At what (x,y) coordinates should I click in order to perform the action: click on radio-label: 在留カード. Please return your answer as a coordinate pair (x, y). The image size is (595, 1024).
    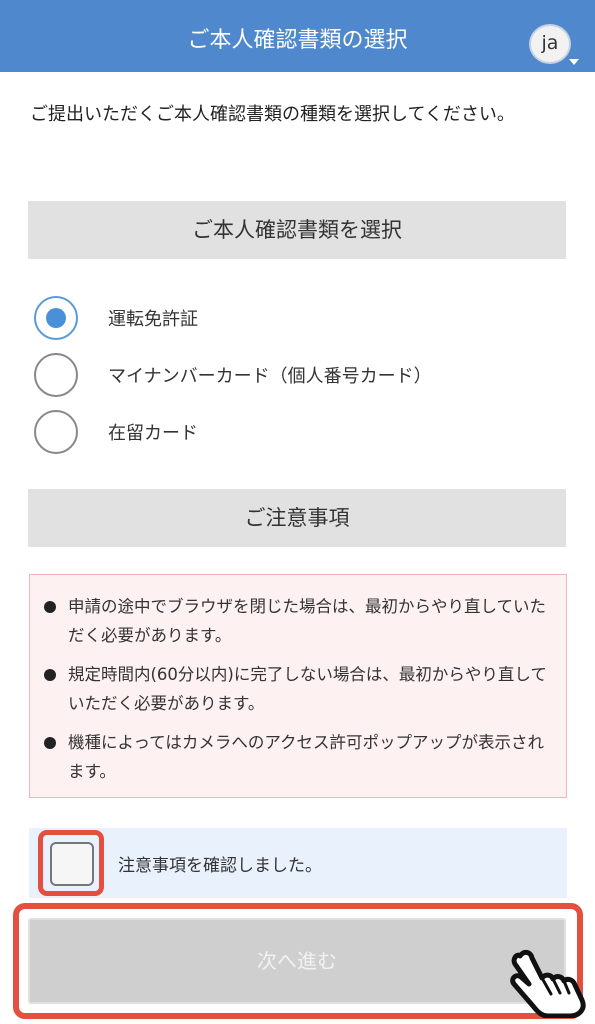
    Looking at the image, I should click on (153, 433).